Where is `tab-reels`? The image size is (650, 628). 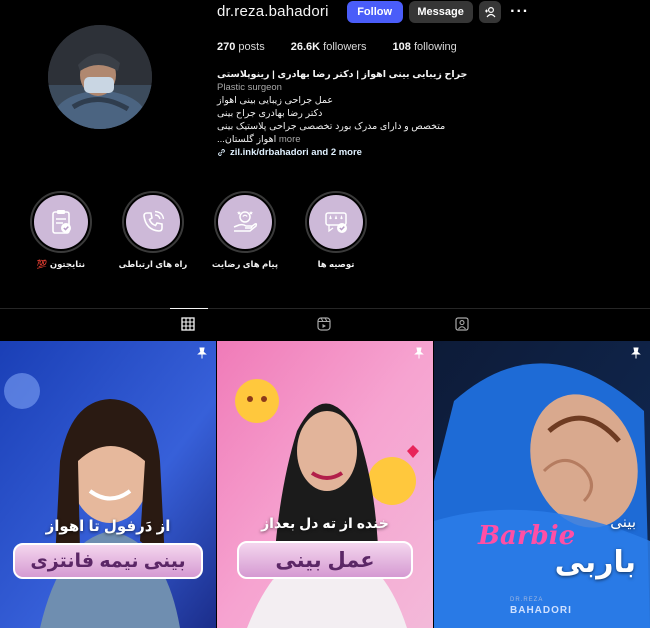 tab-reels is located at coordinates (325, 325).